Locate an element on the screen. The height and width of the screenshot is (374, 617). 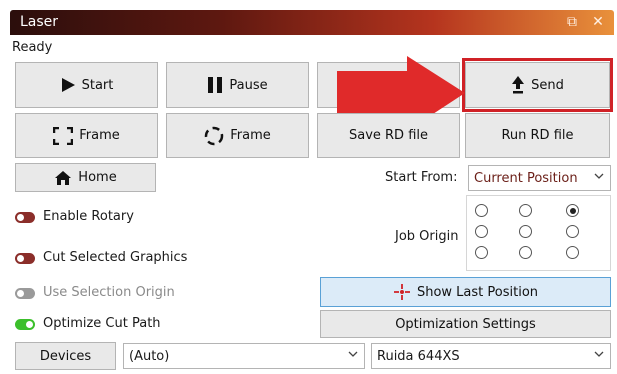
home-icon is located at coordinates (63, 177).